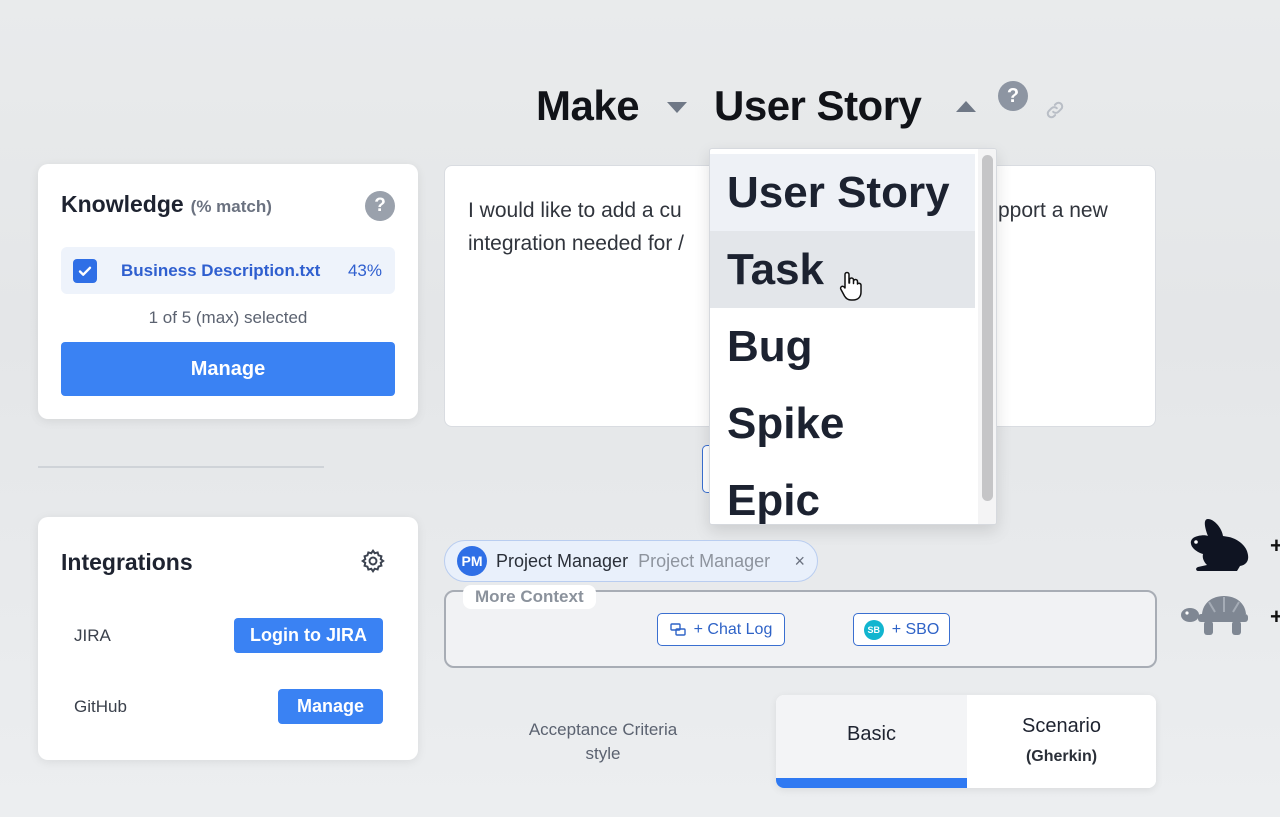 Image resolution: width=1280 pixels, height=817 pixels. What do you see at coordinates (631, 561) in the screenshot?
I see `persona-chip: PM Project Manager Project Manager ×` at bounding box center [631, 561].